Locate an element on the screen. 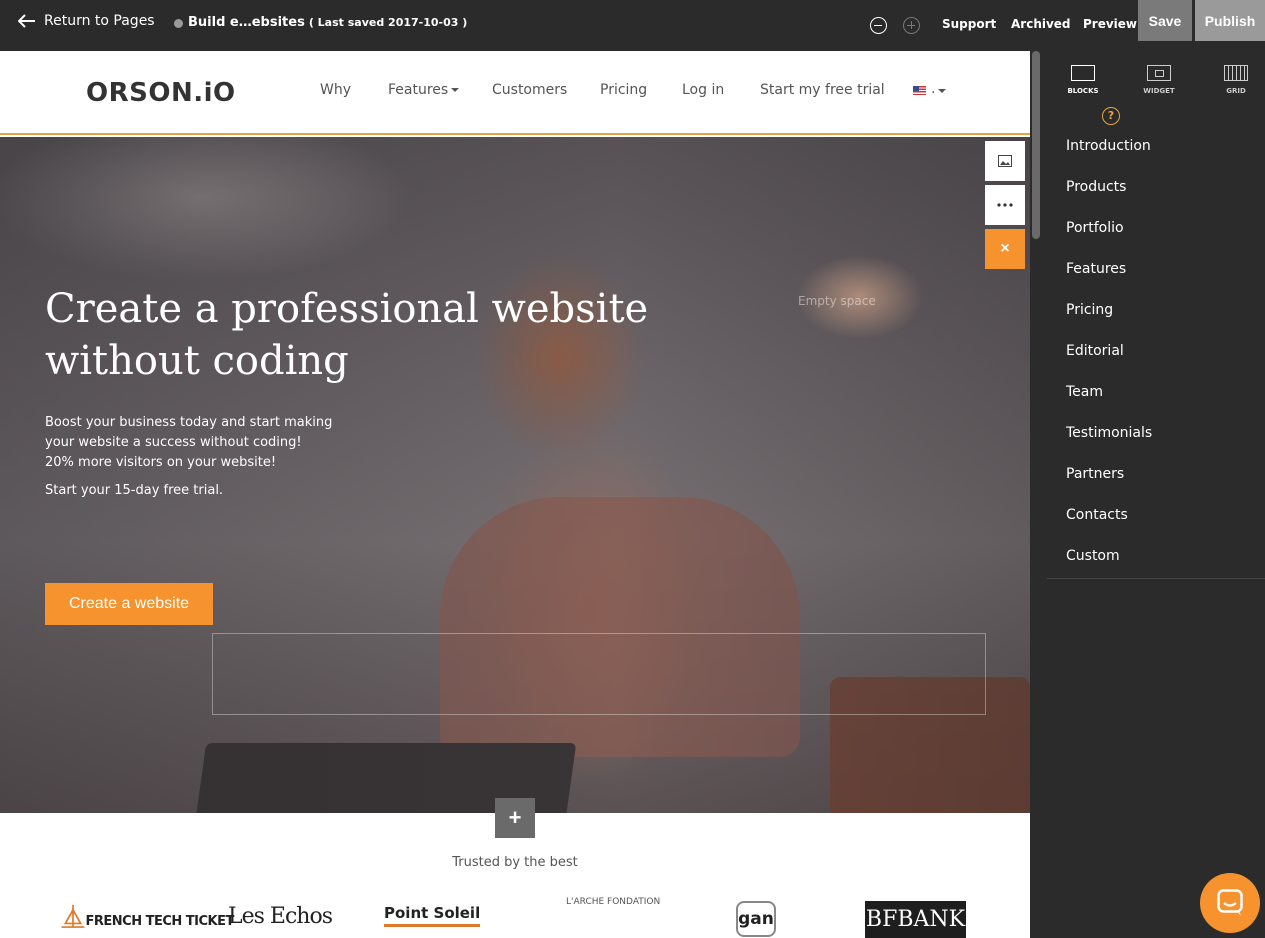 This screenshot has width=1265, height=938. tab-grid-label: GRID is located at coordinates (1236, 91).